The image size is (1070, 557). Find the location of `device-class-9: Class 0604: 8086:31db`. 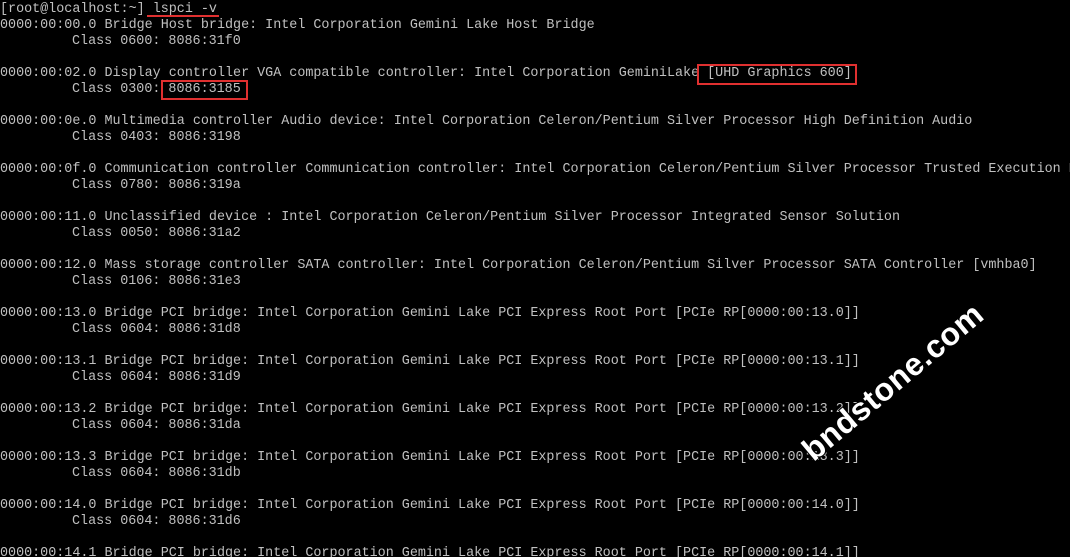

device-class-9: Class 0604: 8086:31db is located at coordinates (156, 473).